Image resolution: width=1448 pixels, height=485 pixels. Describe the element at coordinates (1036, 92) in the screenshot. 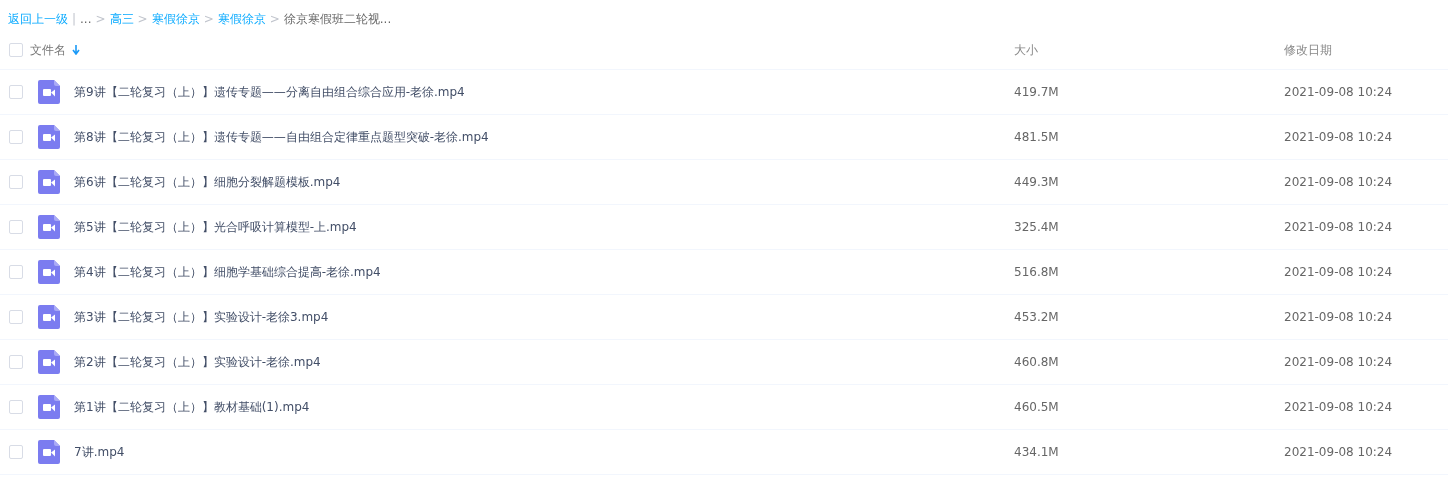

I see `file-size: 419.7M` at that location.